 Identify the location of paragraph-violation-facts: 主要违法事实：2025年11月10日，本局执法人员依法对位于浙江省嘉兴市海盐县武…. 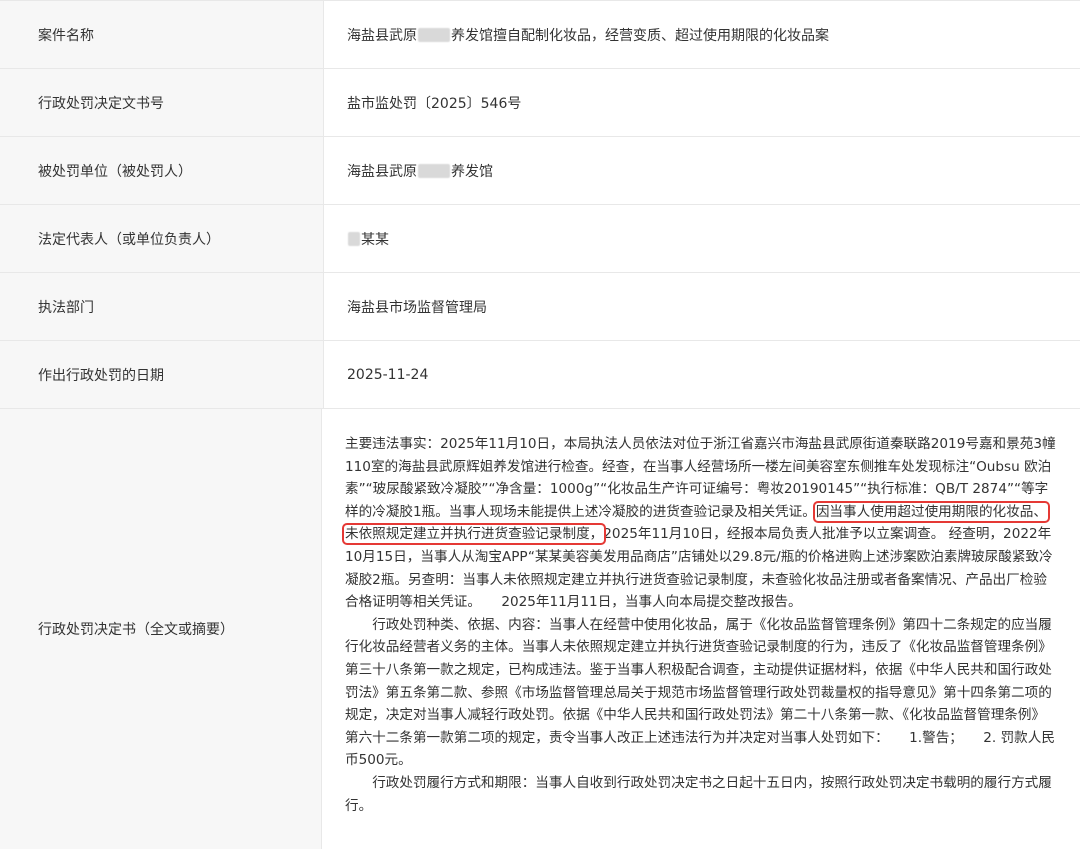
(699, 523).